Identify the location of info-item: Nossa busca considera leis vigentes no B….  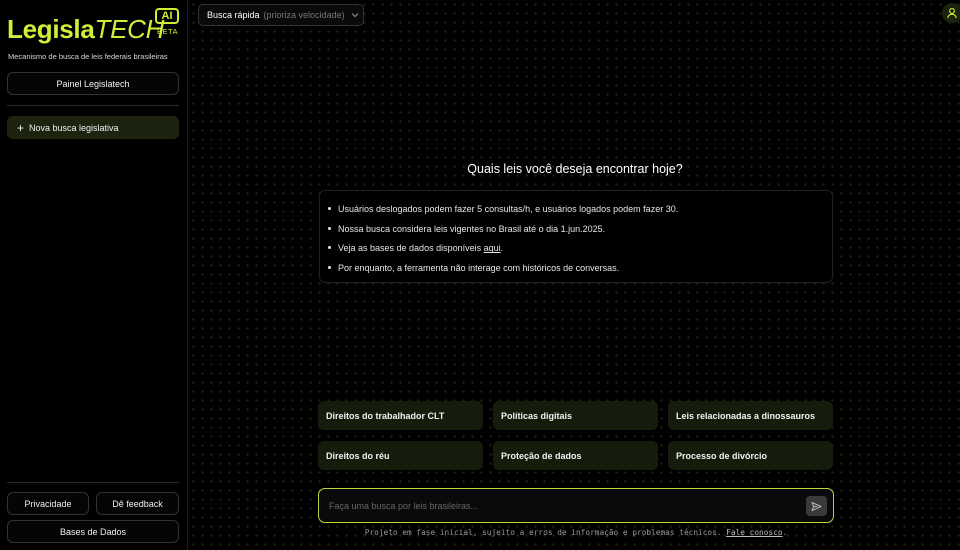
(580, 232).